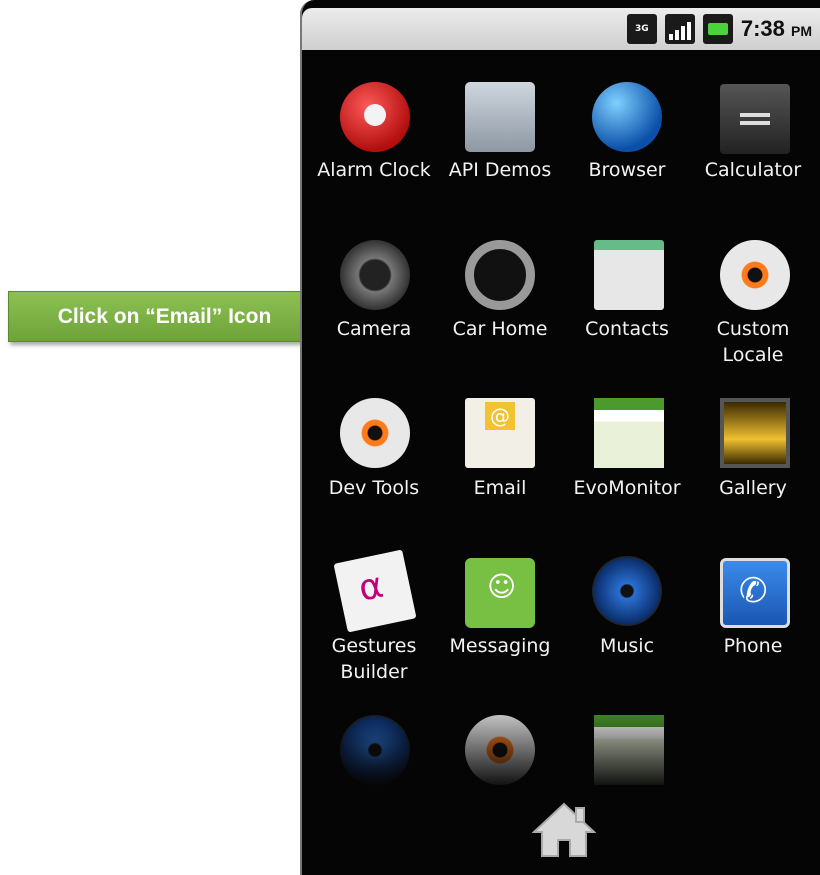 The width and height of the screenshot is (820, 875). Describe the element at coordinates (375, 591) in the screenshot. I see `gestures-icon` at that location.